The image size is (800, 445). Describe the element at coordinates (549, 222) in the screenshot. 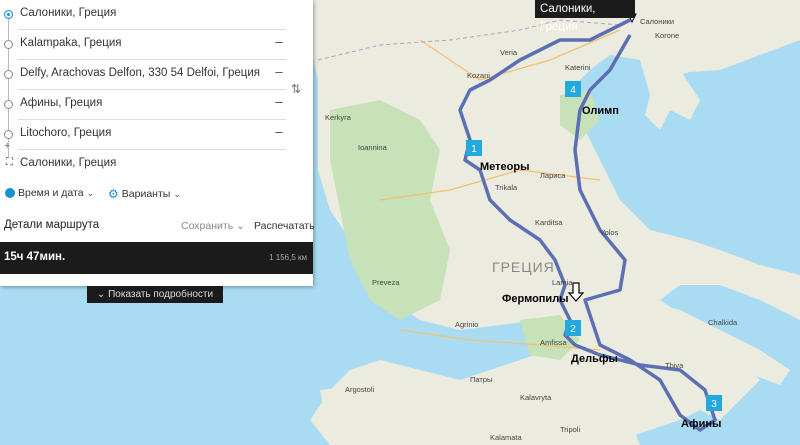

I see `town-label: Karditsa` at that location.